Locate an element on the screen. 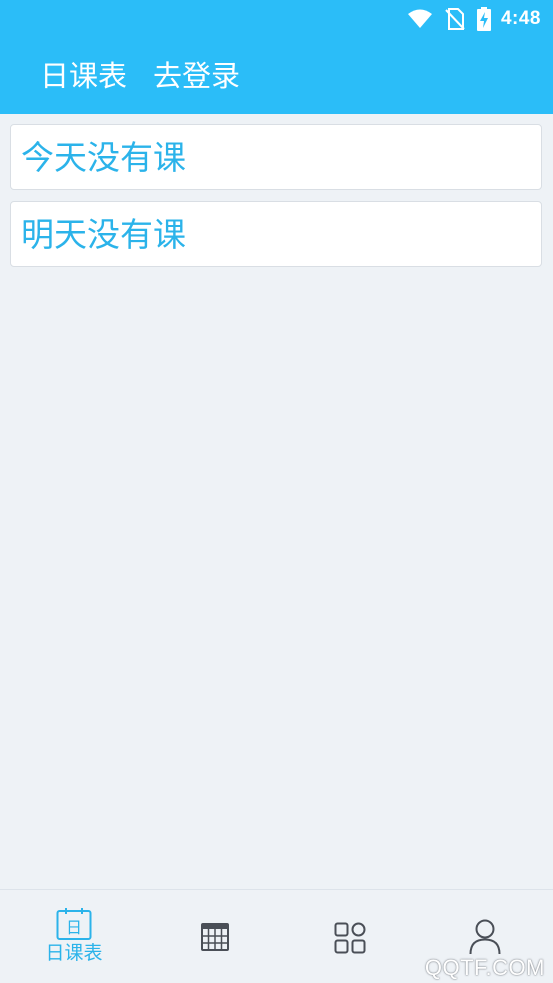  nav-item-daily-schedule: 日 日课表 is located at coordinates (74, 936).